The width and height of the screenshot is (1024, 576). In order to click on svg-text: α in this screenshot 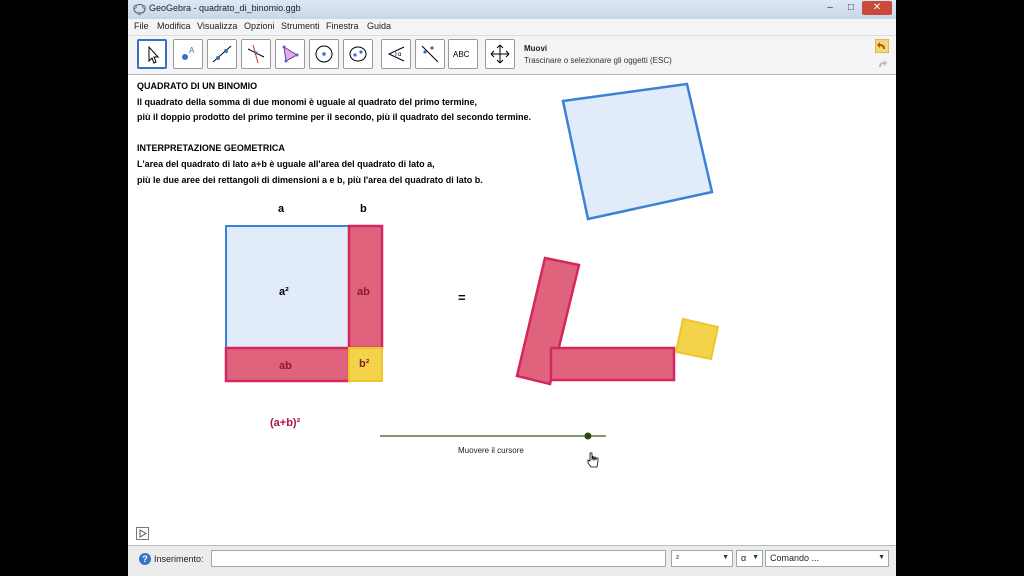, I will do `click(400, 55)`.